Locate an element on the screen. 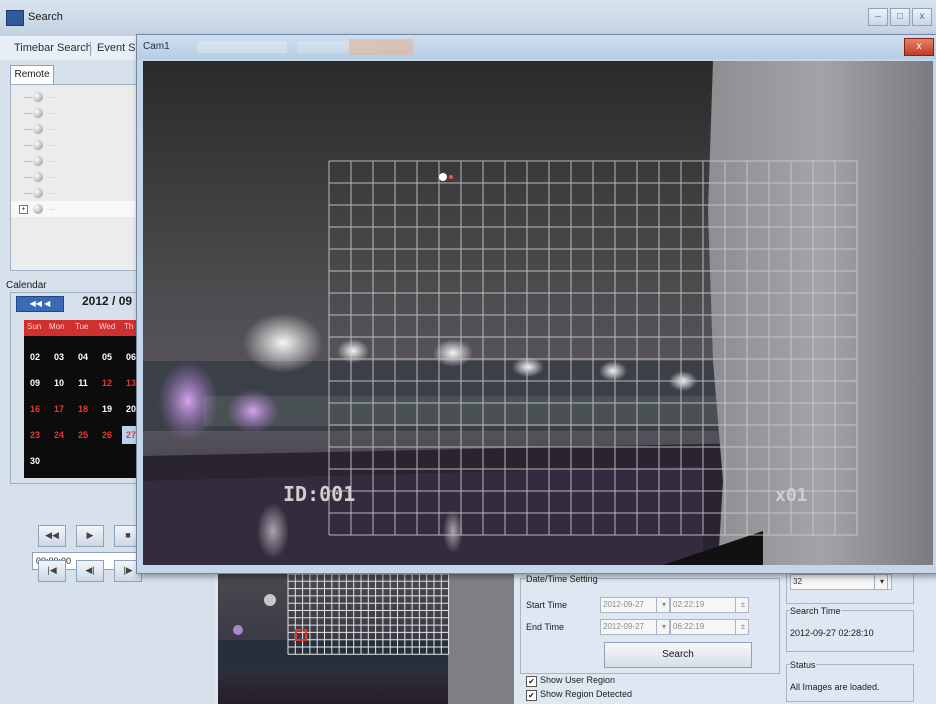 This screenshot has height=704, width=936. weekday-label: Tue is located at coordinates (82, 326).